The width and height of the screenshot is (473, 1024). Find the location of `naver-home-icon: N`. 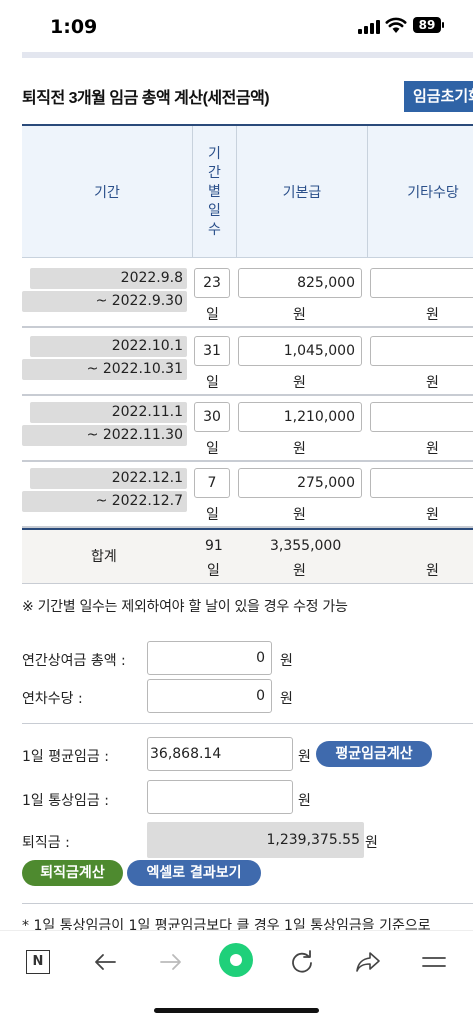

naver-home-icon: N is located at coordinates (38, 962).